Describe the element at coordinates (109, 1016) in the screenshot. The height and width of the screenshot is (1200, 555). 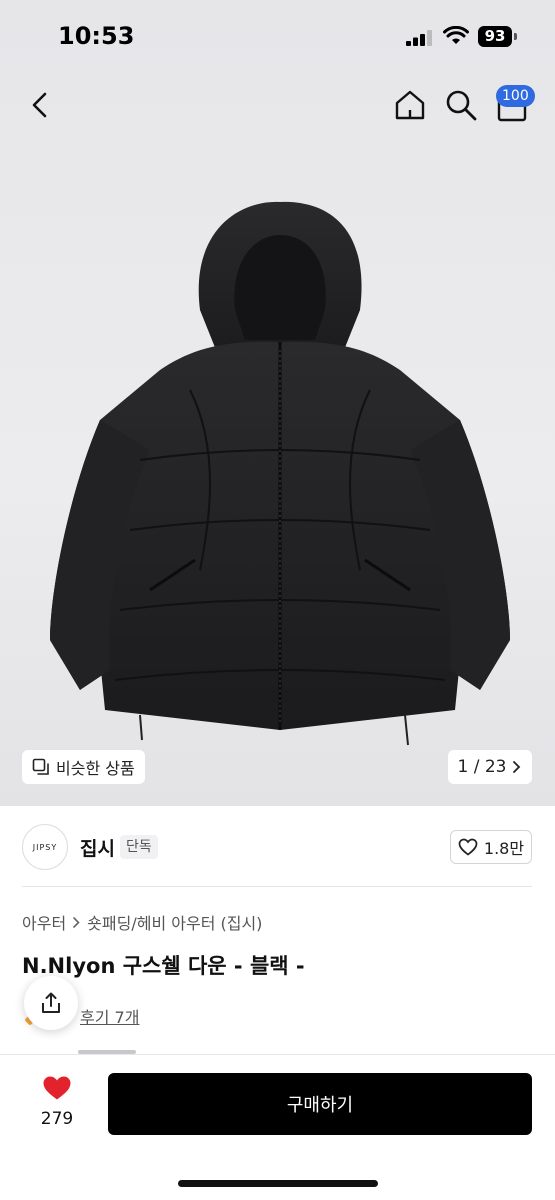
I see `review-link: 후기 7개` at that location.